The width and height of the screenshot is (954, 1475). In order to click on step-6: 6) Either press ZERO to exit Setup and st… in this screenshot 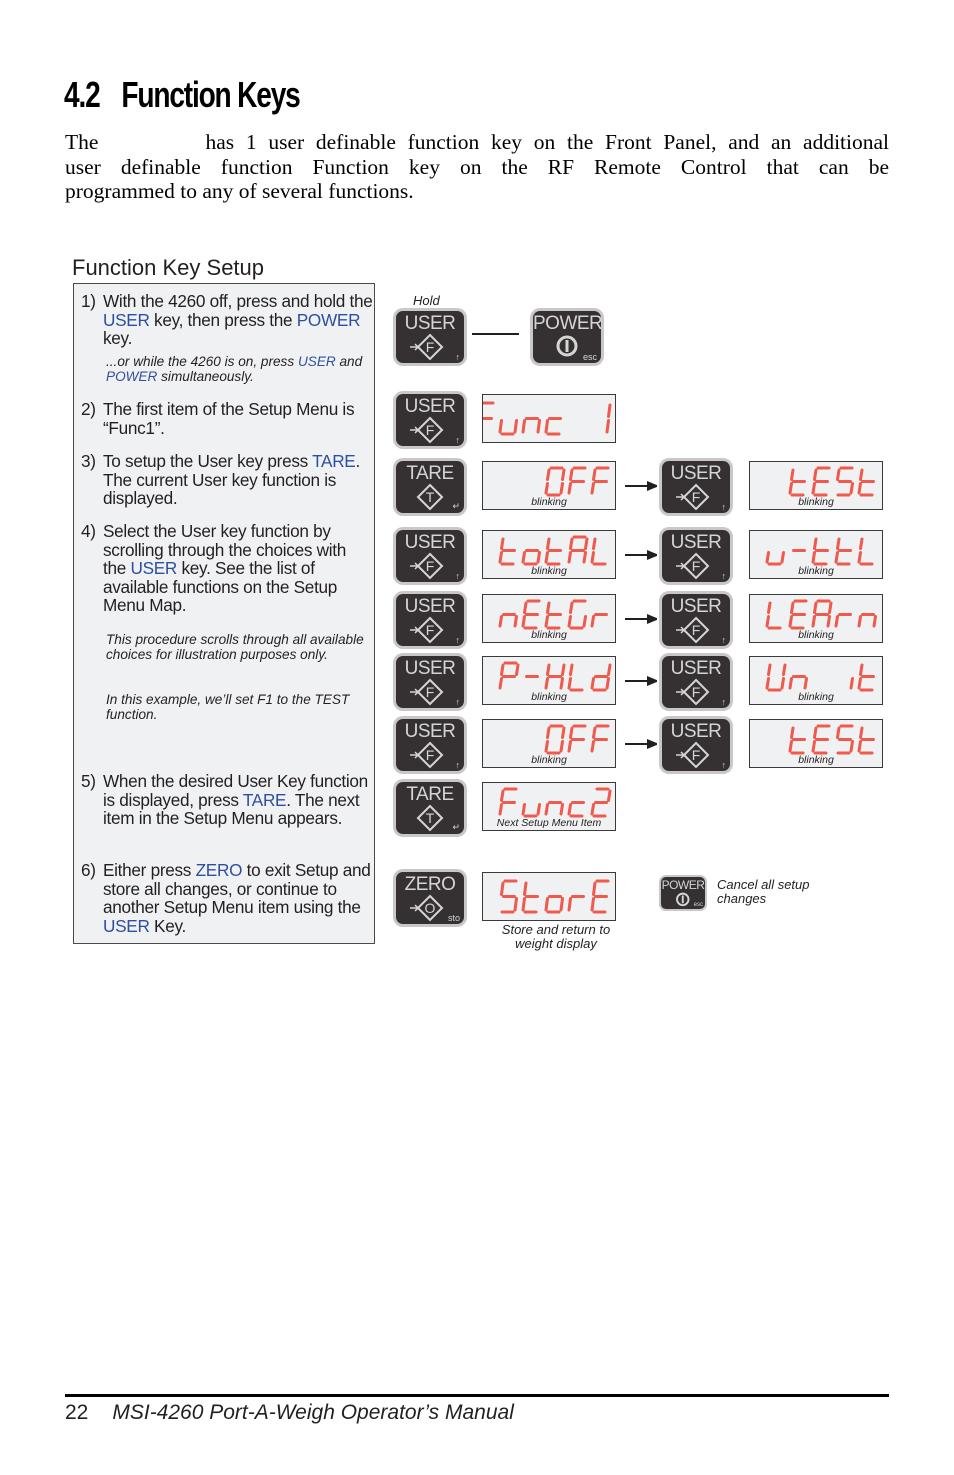, I will do `click(227, 898)`.